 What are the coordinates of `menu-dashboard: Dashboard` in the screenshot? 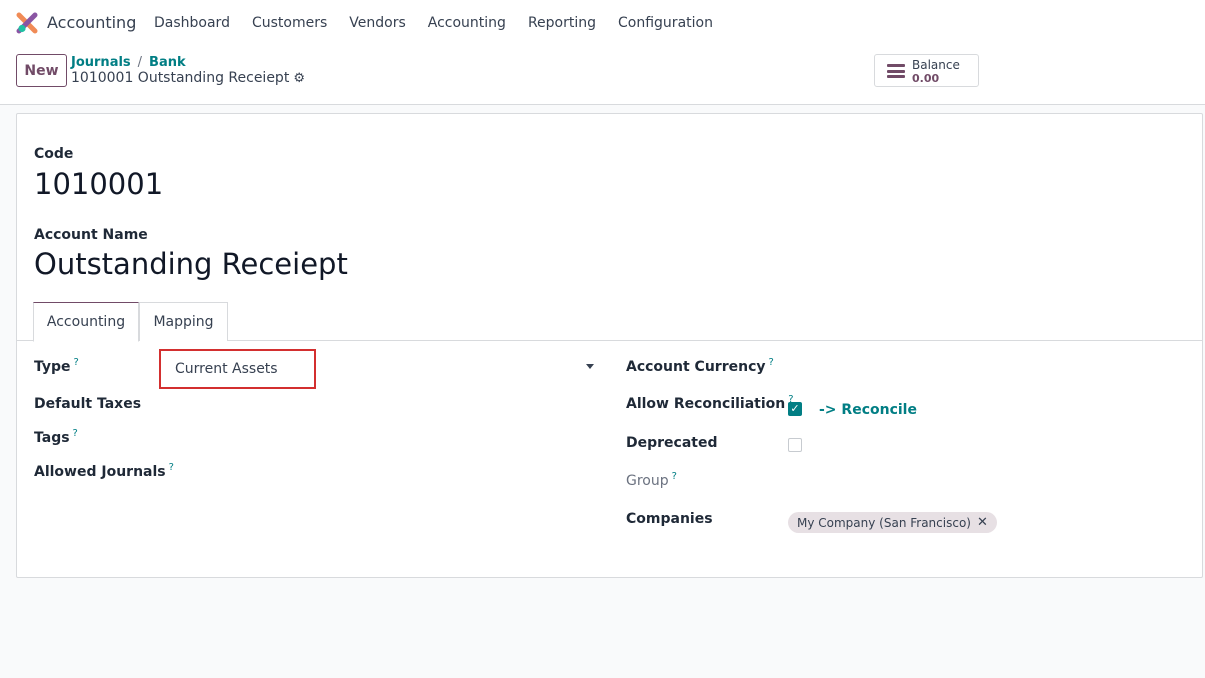 It's located at (192, 23).